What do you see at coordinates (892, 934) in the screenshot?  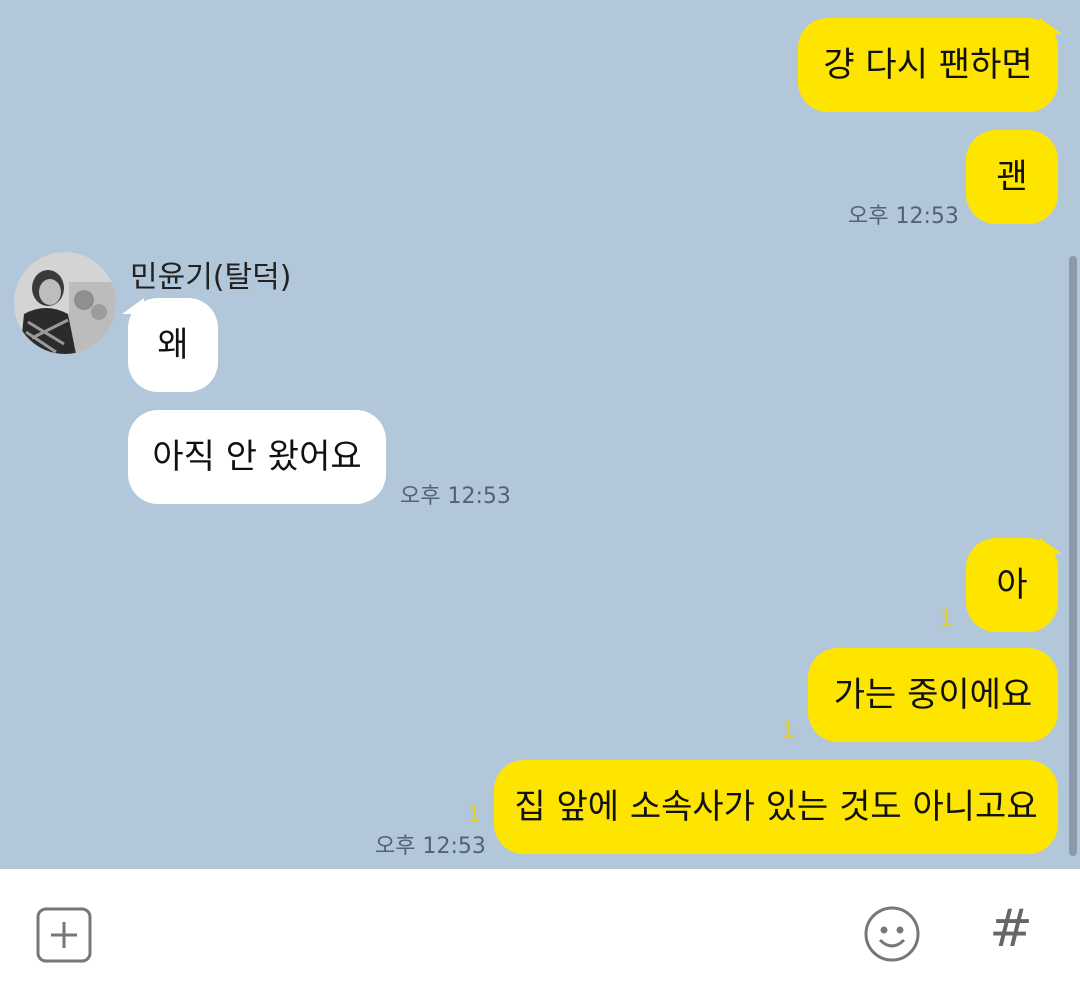 I see `emoji-icon` at bounding box center [892, 934].